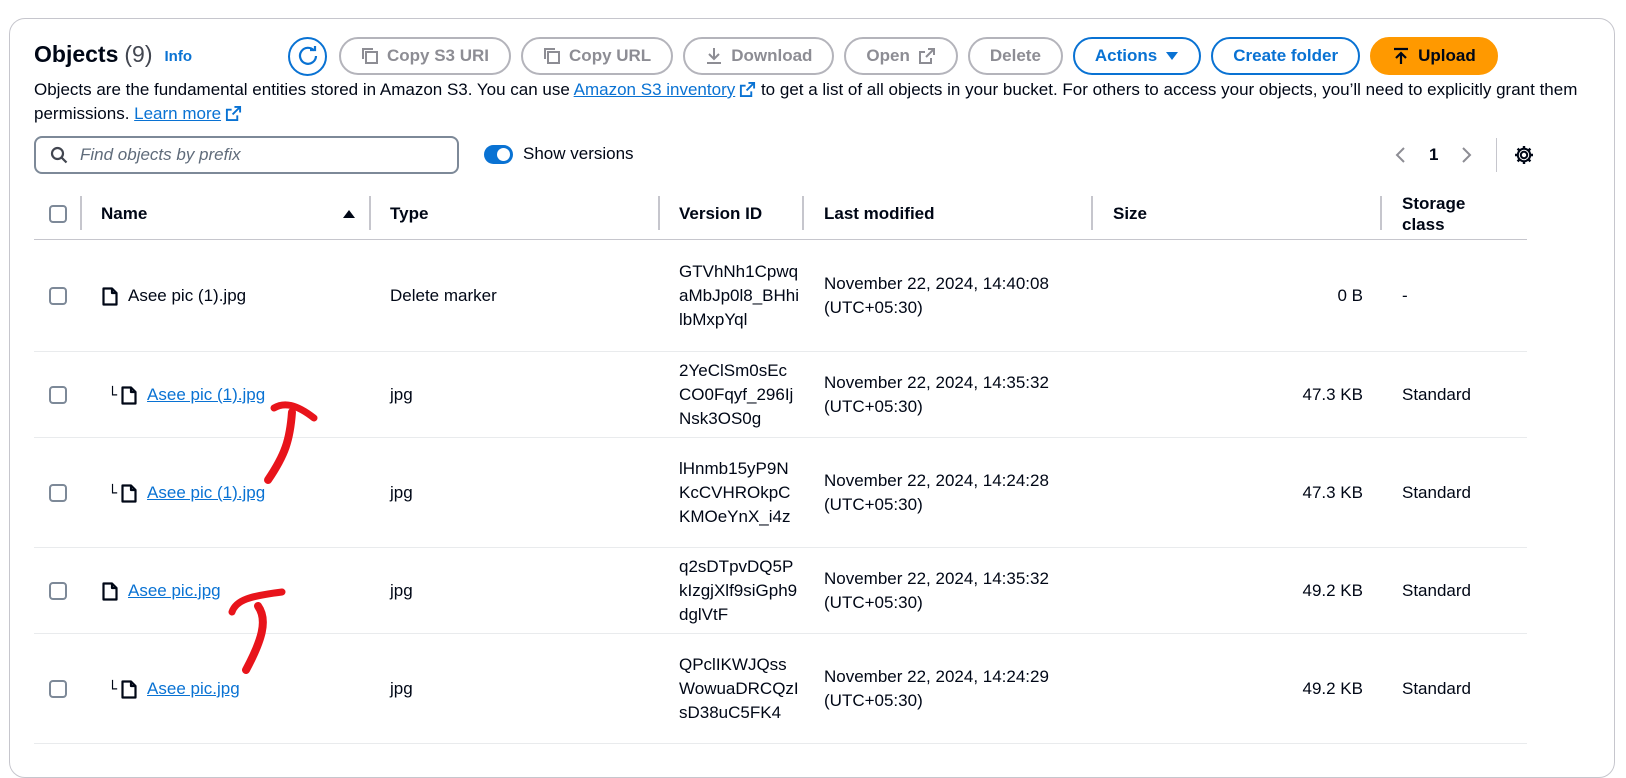 The width and height of the screenshot is (1626, 778). I want to click on create-folder-label: Create folder, so click(1286, 55).